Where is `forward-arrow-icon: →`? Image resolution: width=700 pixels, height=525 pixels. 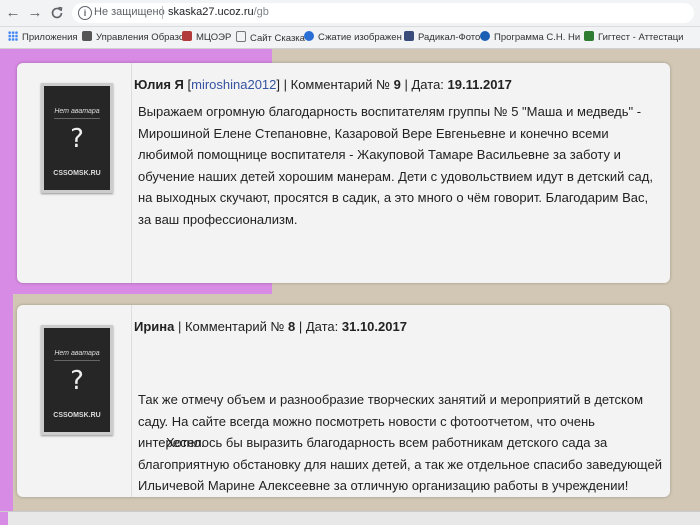 forward-arrow-icon: → is located at coordinates (35, 13).